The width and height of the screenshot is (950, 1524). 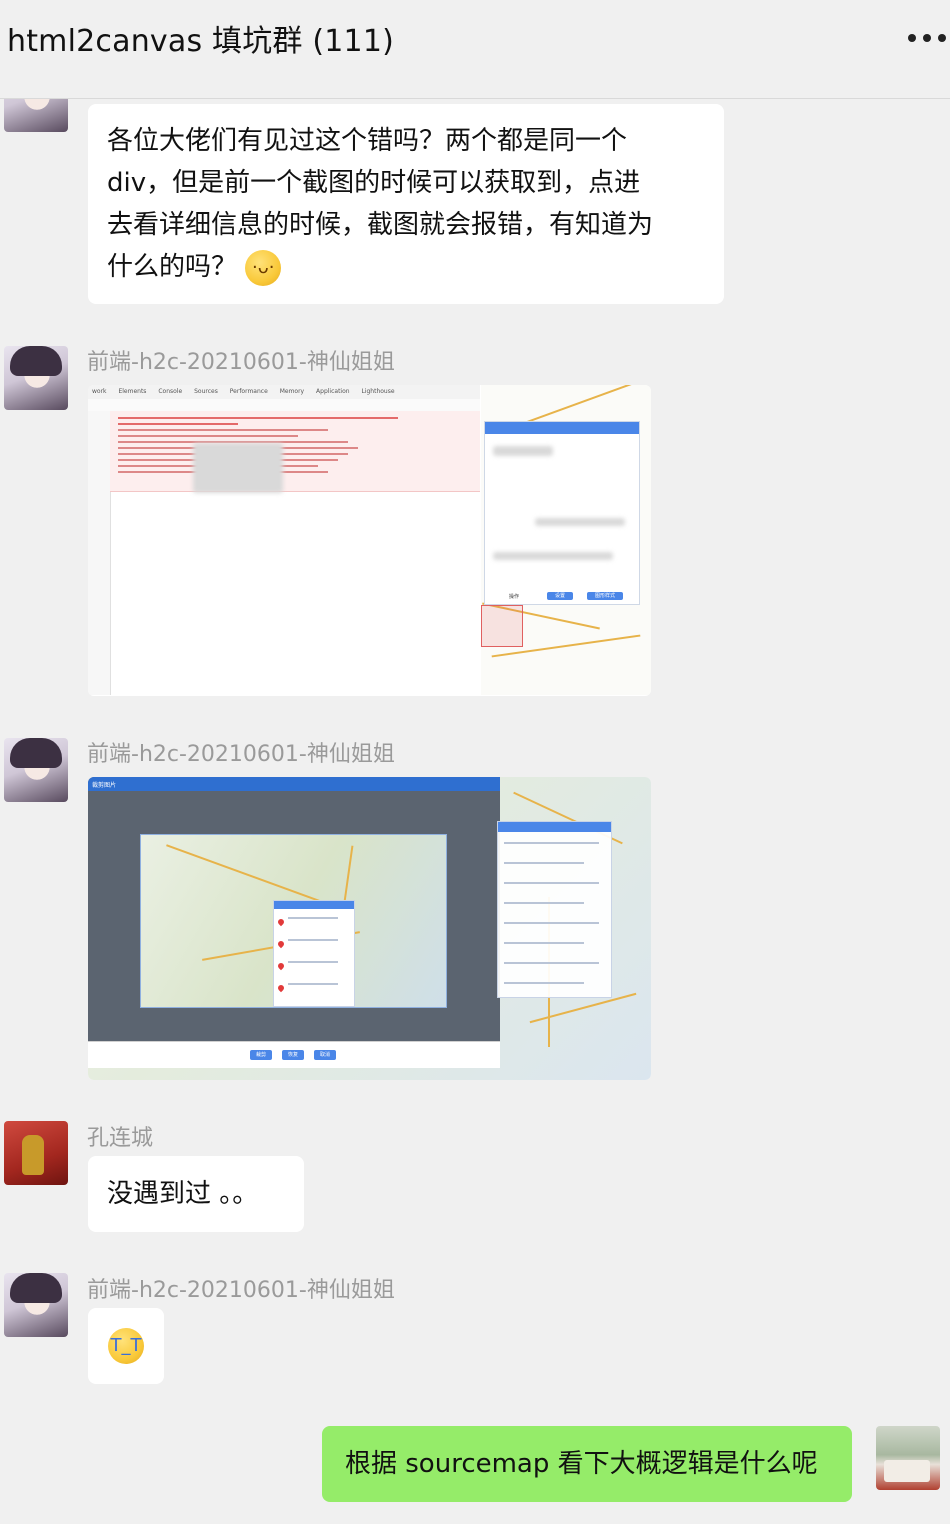 What do you see at coordinates (324, 1055) in the screenshot?
I see `cancel-button: 取消` at bounding box center [324, 1055].